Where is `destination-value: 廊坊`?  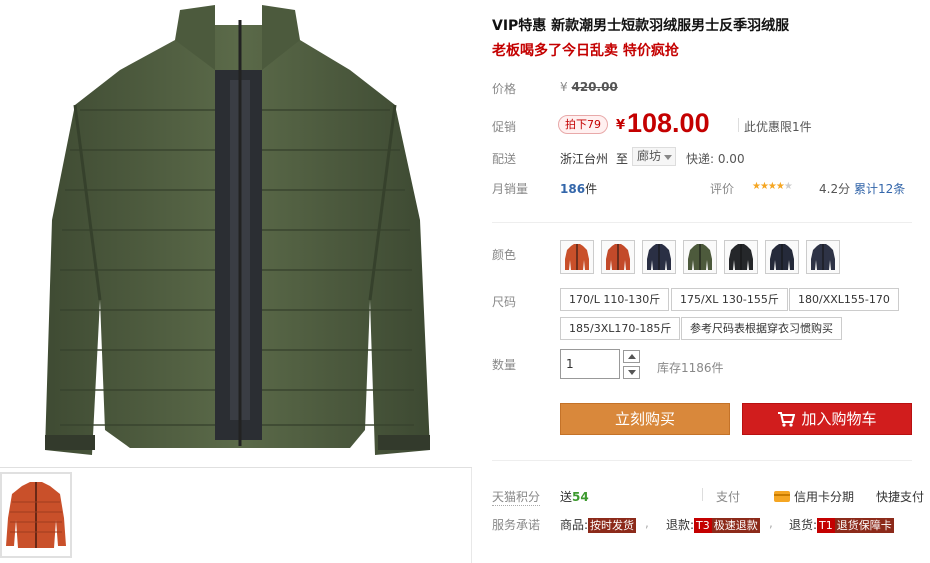
destination-value: 廊坊 is located at coordinates (649, 156).